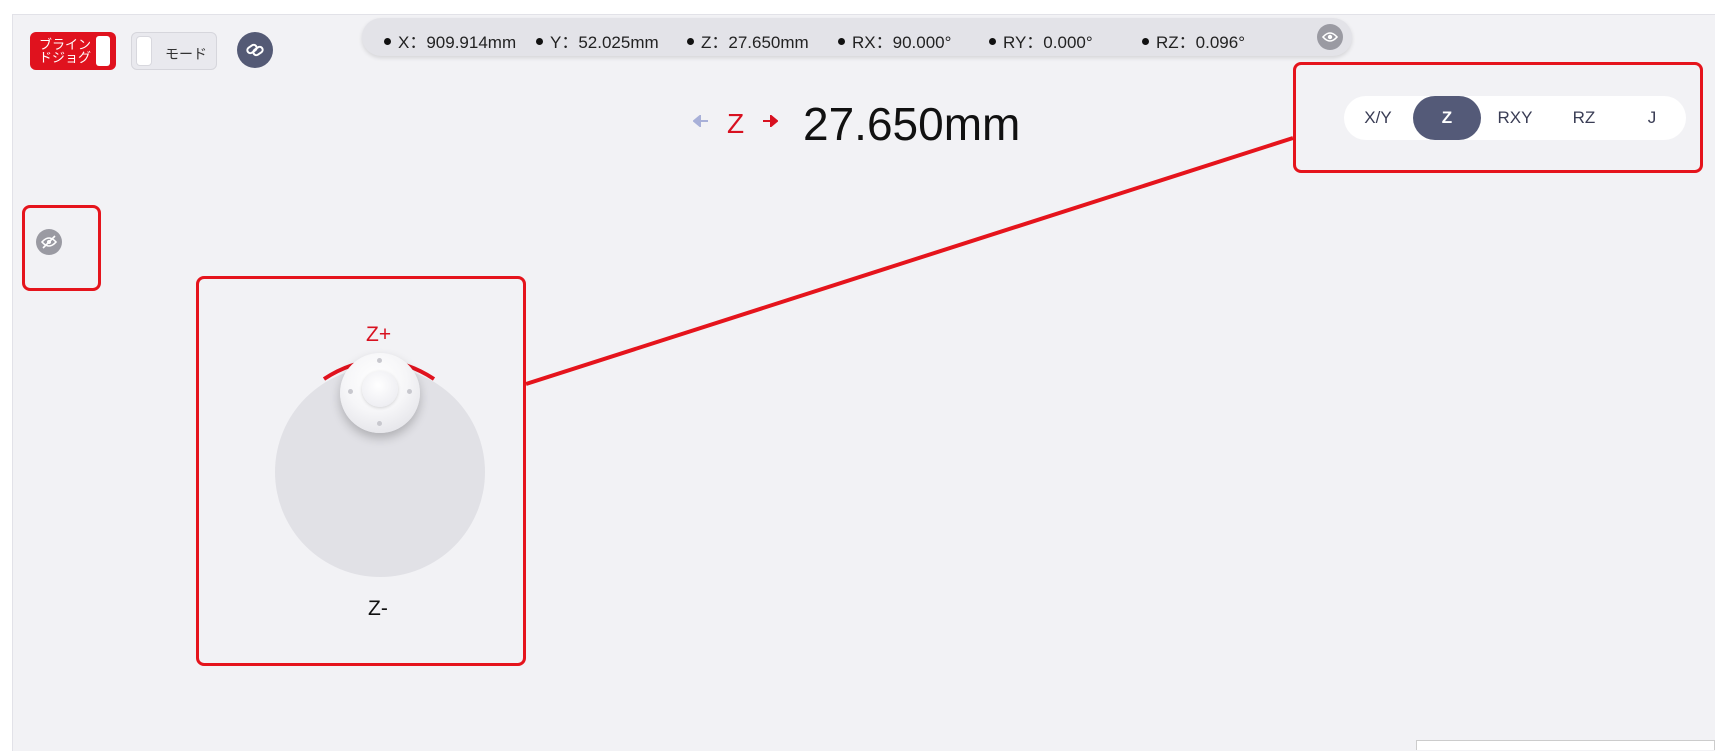 The image size is (1715, 751). What do you see at coordinates (1565, 745) in the screenshot?
I see `popup-window-edge` at bounding box center [1565, 745].